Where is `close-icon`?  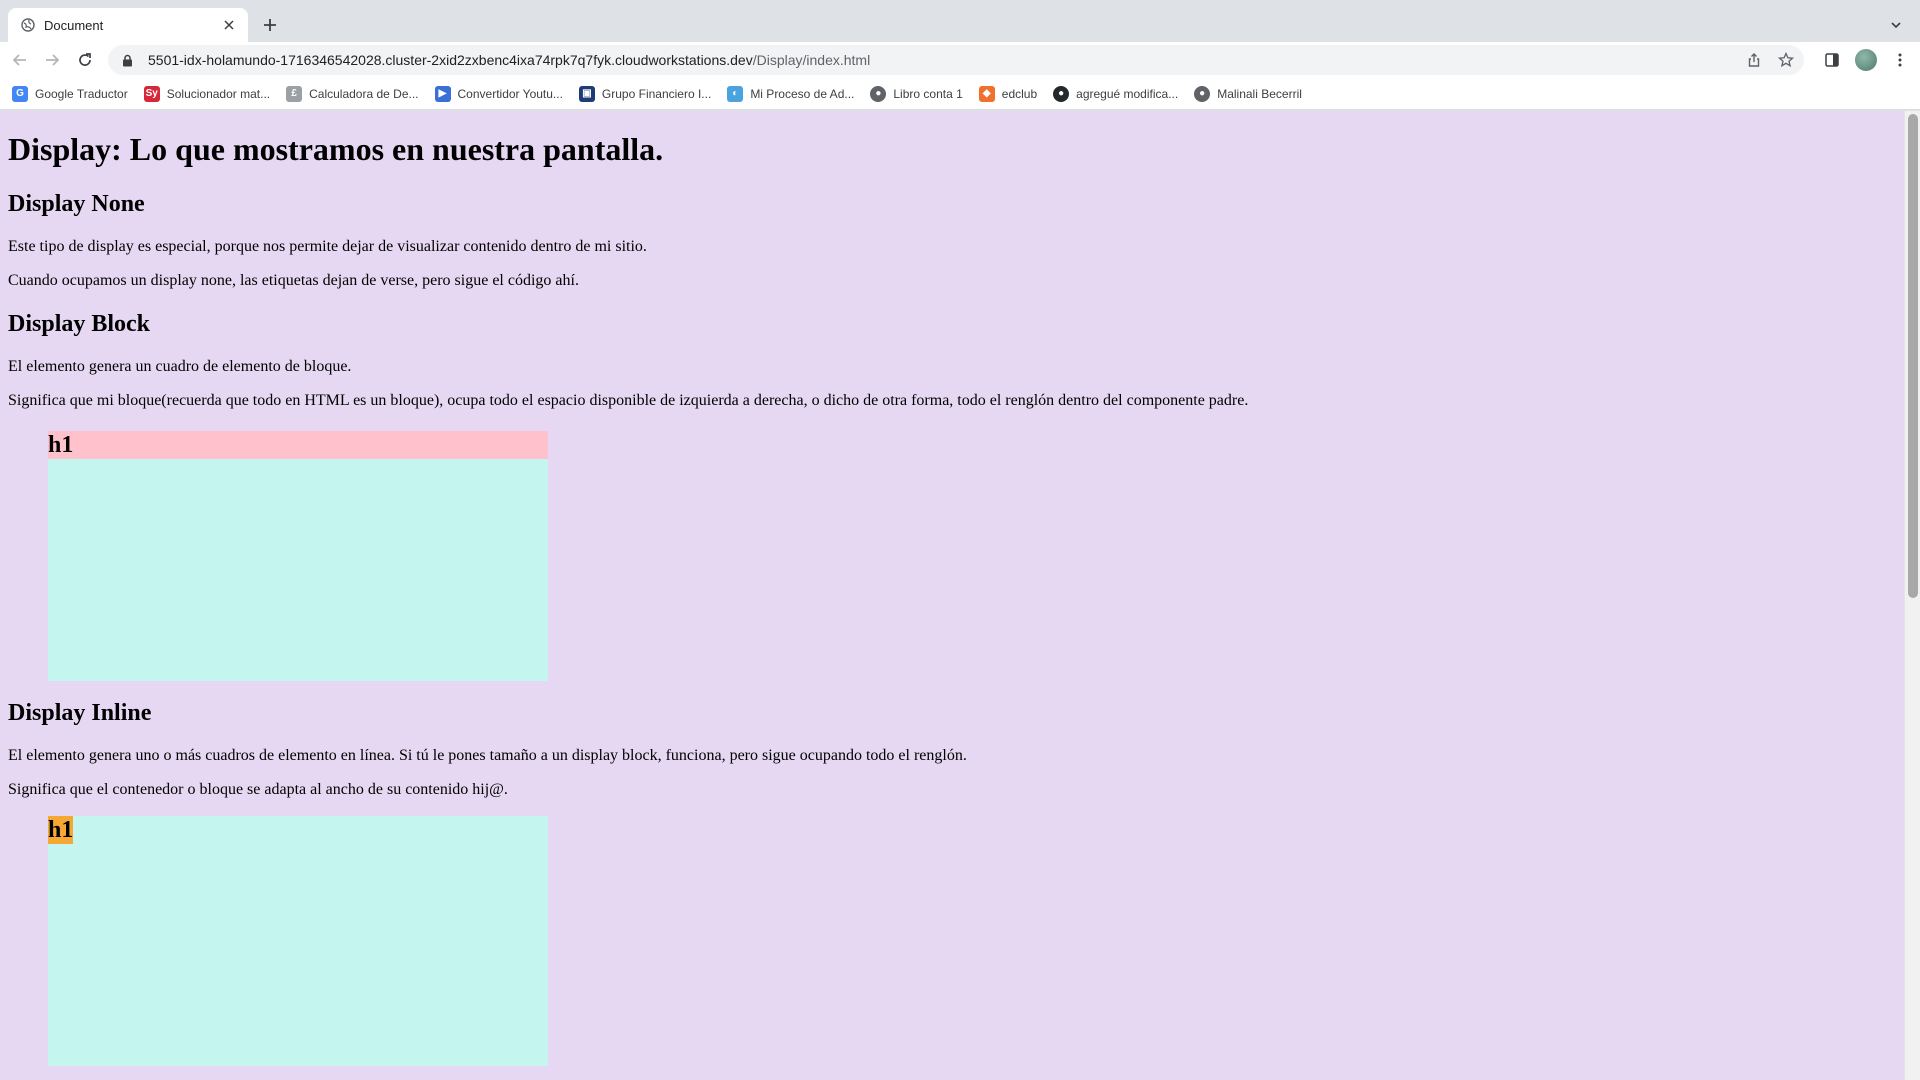
close-icon is located at coordinates (229, 25).